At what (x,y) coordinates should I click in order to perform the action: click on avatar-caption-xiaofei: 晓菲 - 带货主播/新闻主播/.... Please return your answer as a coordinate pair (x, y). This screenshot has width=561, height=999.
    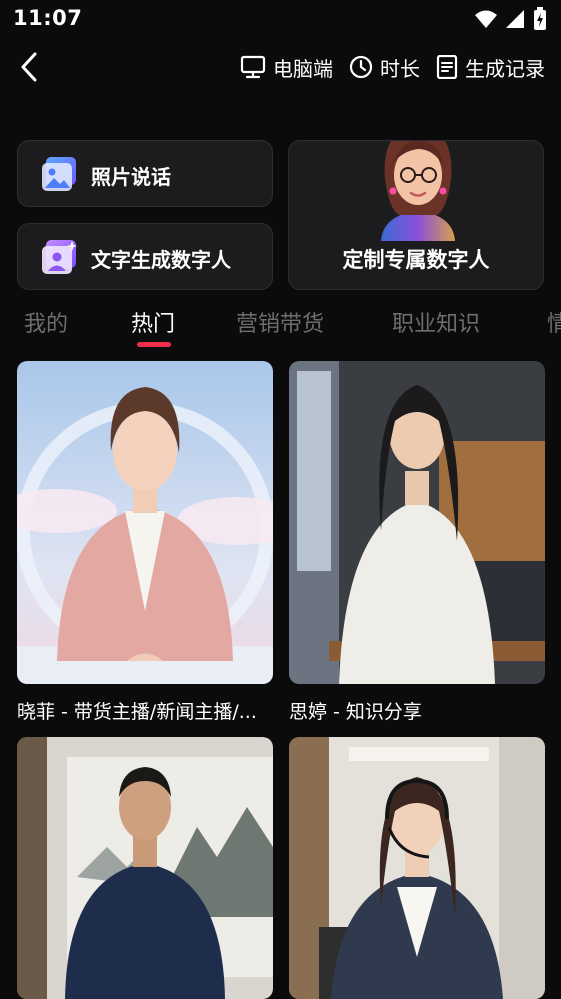
    Looking at the image, I should click on (137, 712).